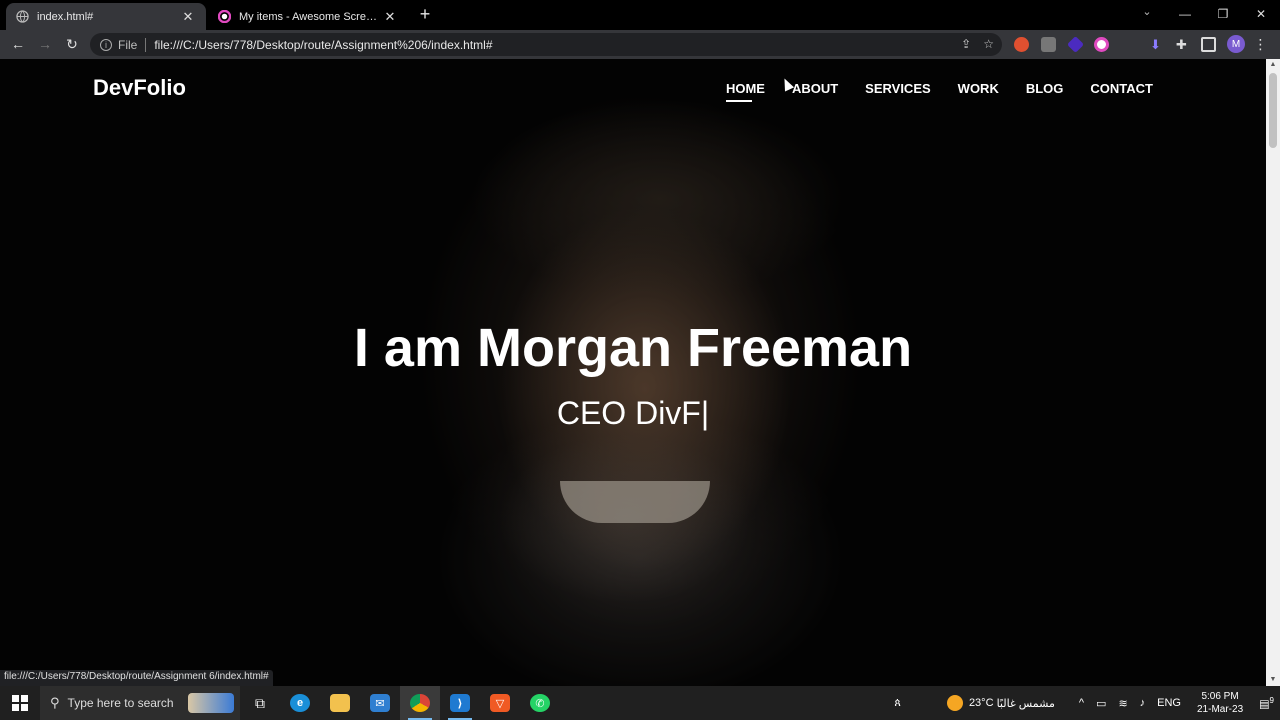 The image size is (1280, 720). I want to click on search-placeholder: Type here to search, so click(120, 703).